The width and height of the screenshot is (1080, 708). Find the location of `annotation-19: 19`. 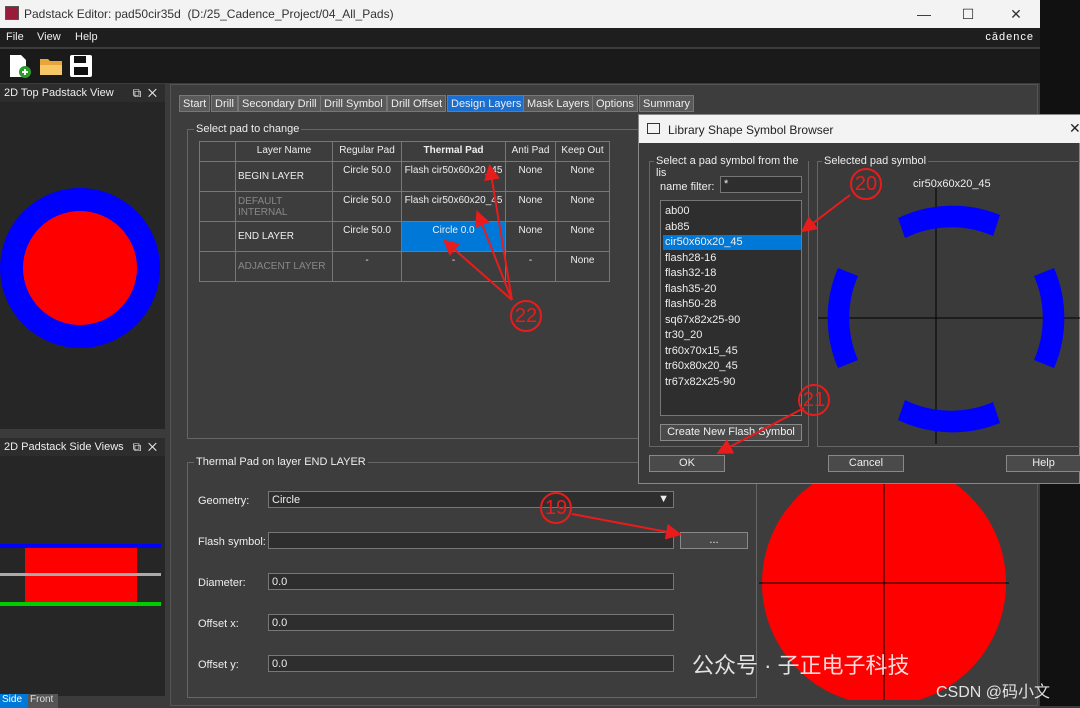

annotation-19: 19 is located at coordinates (556, 508).